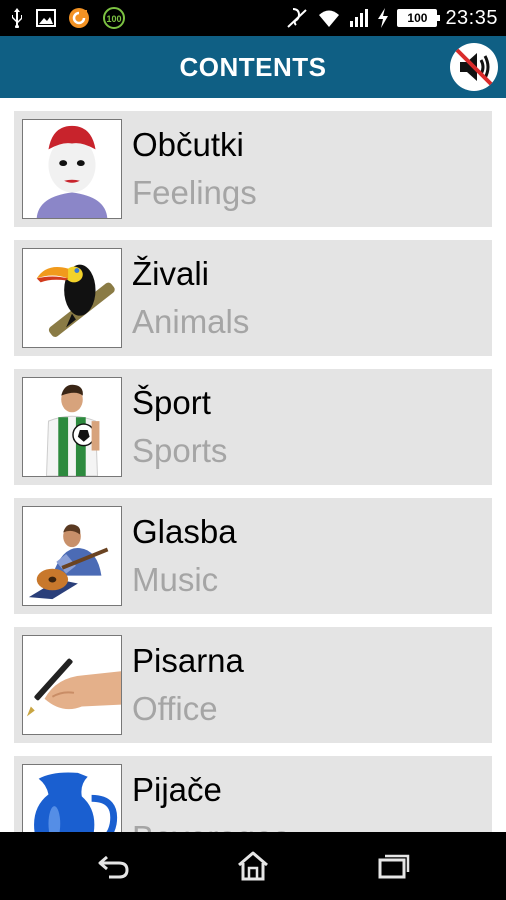 This screenshot has height=900, width=506. I want to click on soccer-player-image, so click(72, 427).